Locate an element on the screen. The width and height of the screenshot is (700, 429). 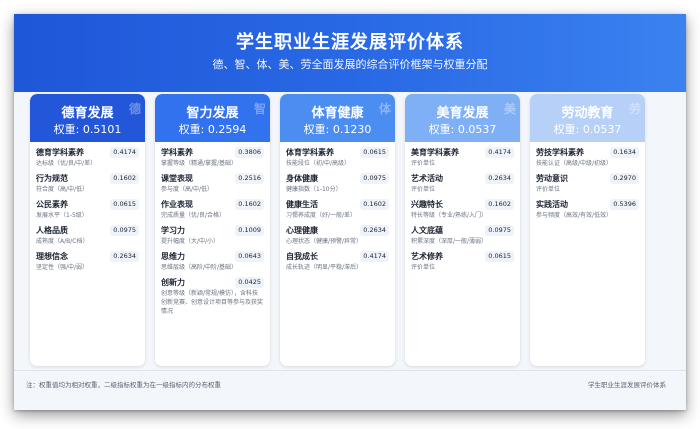
dimension-header: 体体育健康 权重: 0.1230 is located at coordinates (337, 118).